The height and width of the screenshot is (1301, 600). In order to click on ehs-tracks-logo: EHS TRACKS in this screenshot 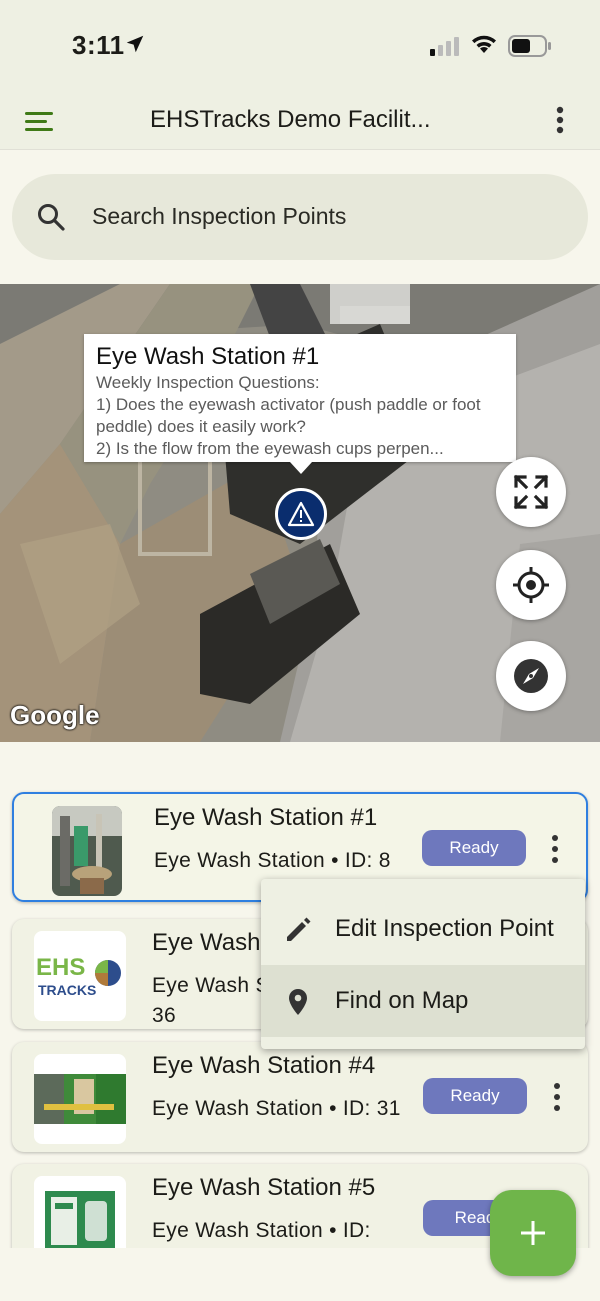, I will do `click(80, 976)`.